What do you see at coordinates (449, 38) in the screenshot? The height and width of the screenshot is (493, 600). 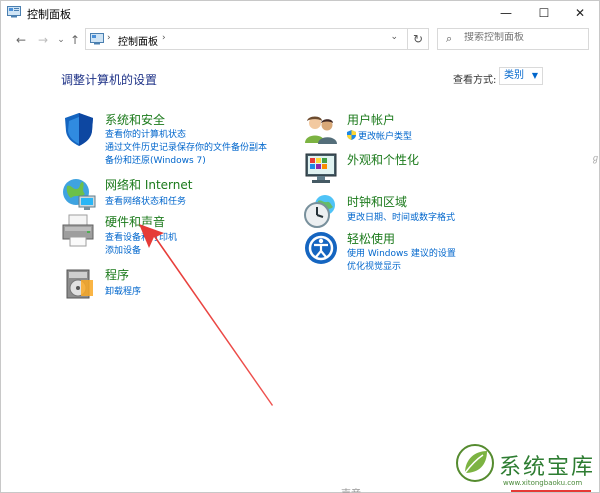 I see `search-icon: ⌕` at bounding box center [449, 38].